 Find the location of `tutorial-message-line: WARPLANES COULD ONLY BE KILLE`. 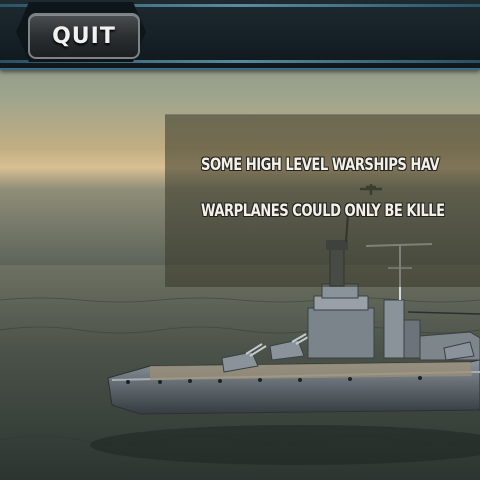

tutorial-message-line: WARPLANES COULD ONLY BE KILLE is located at coordinates (323, 211).